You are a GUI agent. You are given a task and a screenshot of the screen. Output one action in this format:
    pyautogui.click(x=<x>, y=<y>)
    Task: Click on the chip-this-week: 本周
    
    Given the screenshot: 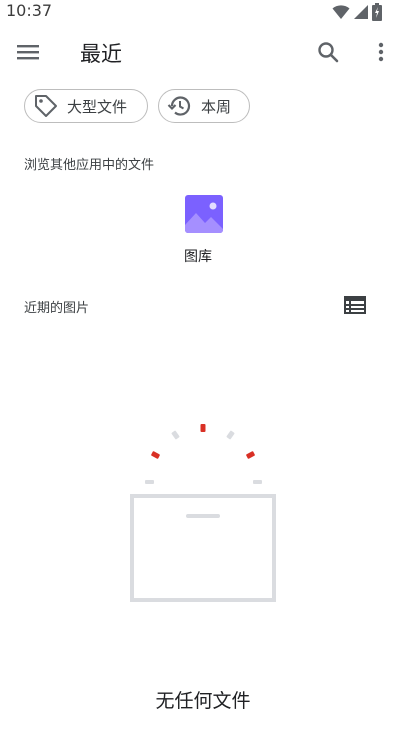 What is the action you would take?
    pyautogui.click(x=204, y=106)
    